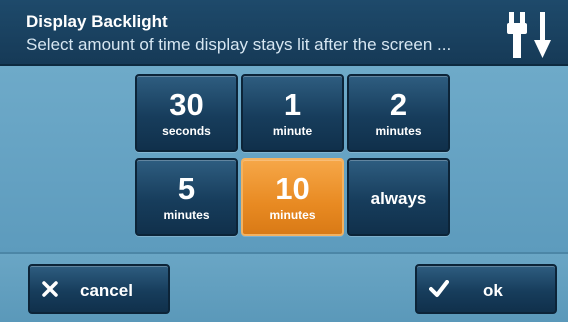 This screenshot has height=322, width=568. What do you see at coordinates (398, 104) in the screenshot?
I see `option-value: 2` at bounding box center [398, 104].